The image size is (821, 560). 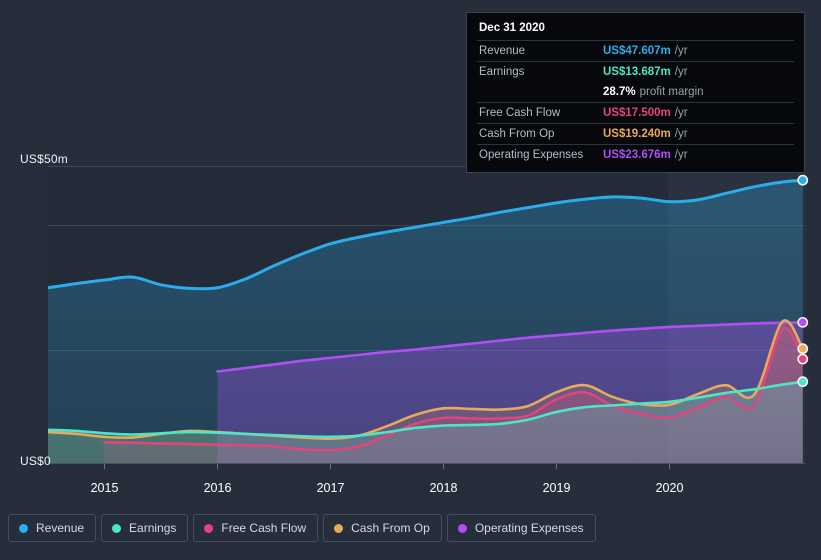 I want to click on tooltip-row: Earnings US$13.687m/yr, so click(x=635, y=71).